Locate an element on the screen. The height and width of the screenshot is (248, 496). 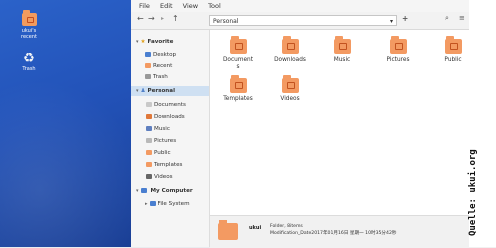
sidebar-header-my-computer: ▾ My Computer is located at coordinates (164, 191).